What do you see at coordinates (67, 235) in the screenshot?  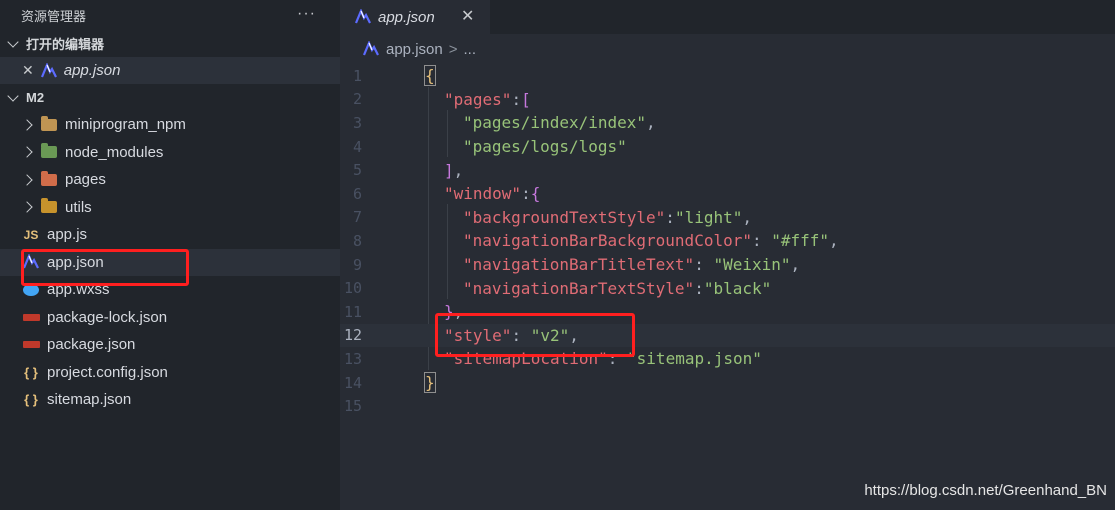 I see `tree-item-label: app.js` at bounding box center [67, 235].